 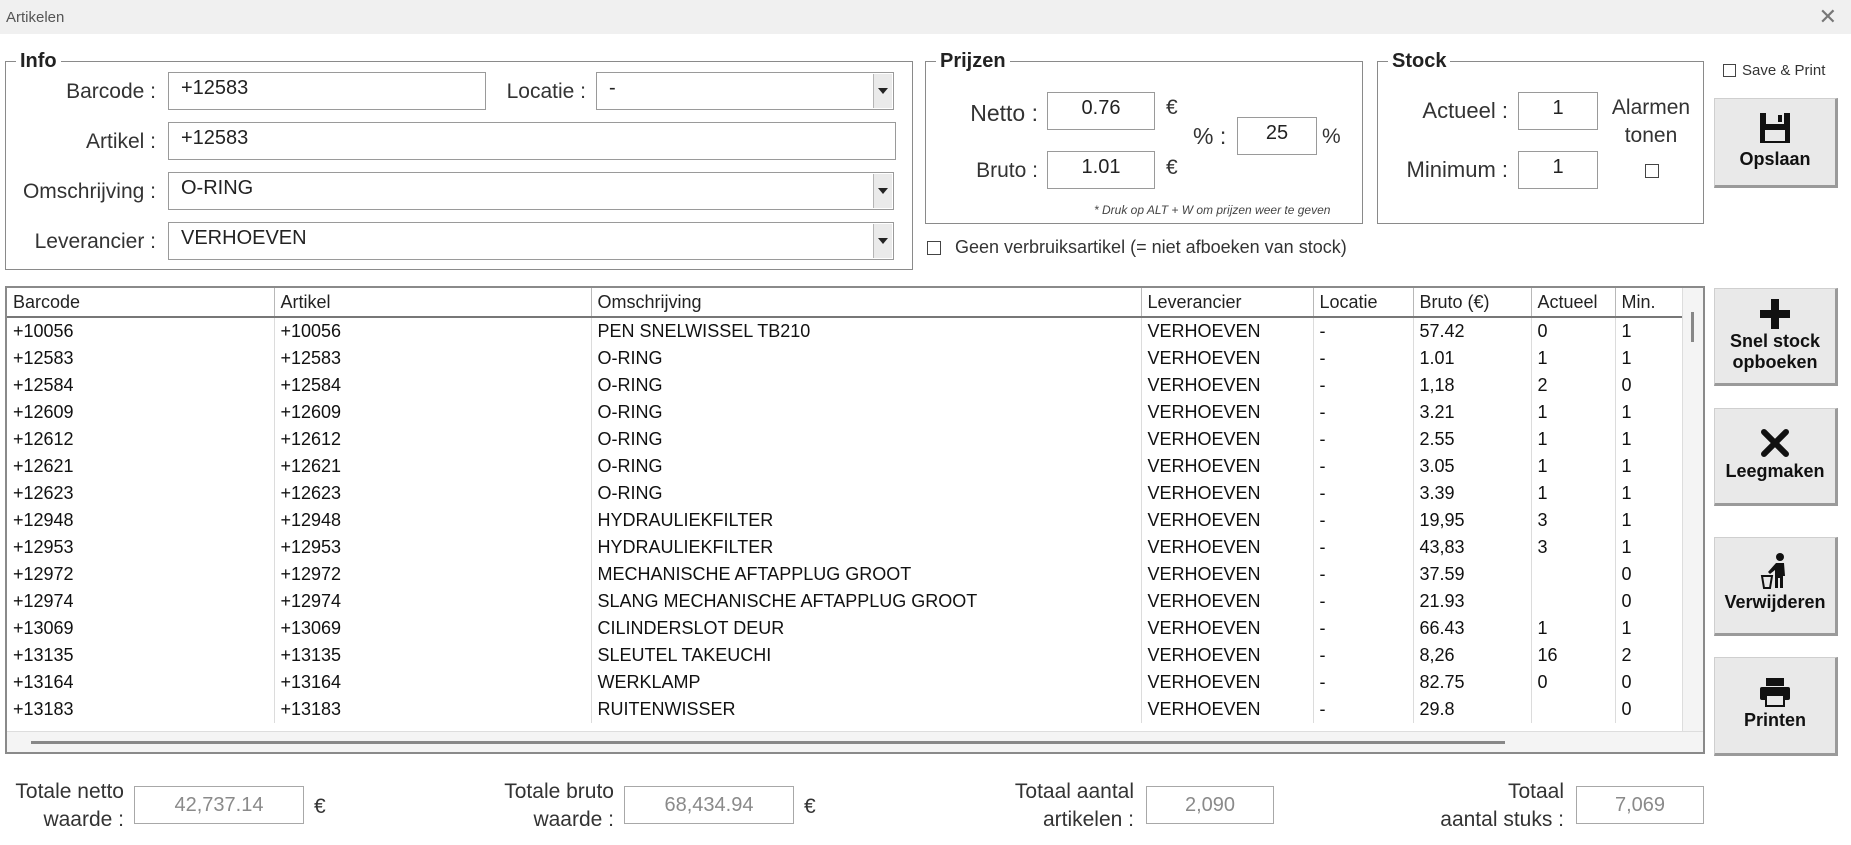 What do you see at coordinates (1472, 385) in the screenshot?
I see `table-cell: 1,18` at bounding box center [1472, 385].